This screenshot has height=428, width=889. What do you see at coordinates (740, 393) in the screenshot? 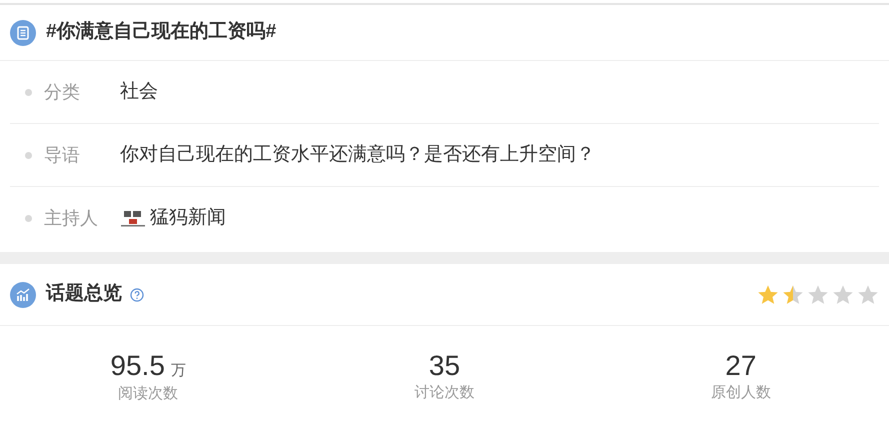
I see `stat-label: 原创人数` at bounding box center [740, 393].